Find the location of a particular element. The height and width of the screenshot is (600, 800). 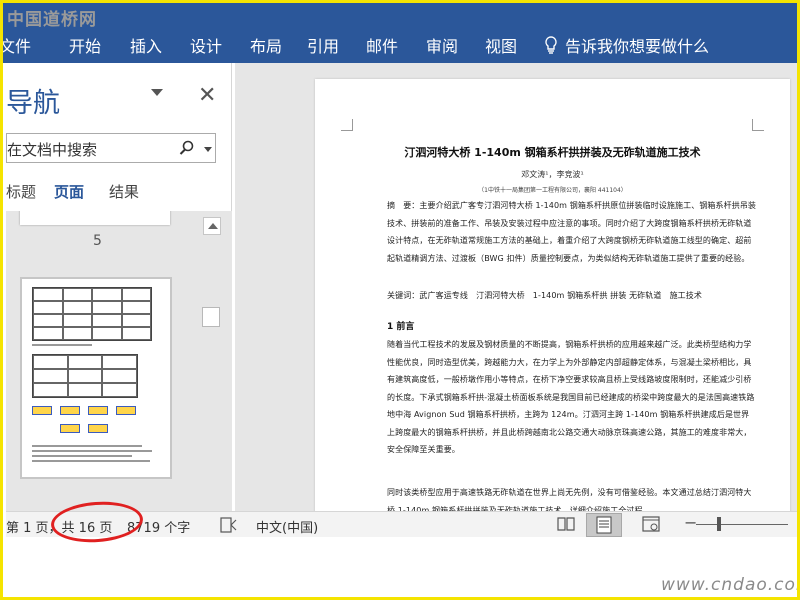

proofing-icon is located at coordinates (229, 525).